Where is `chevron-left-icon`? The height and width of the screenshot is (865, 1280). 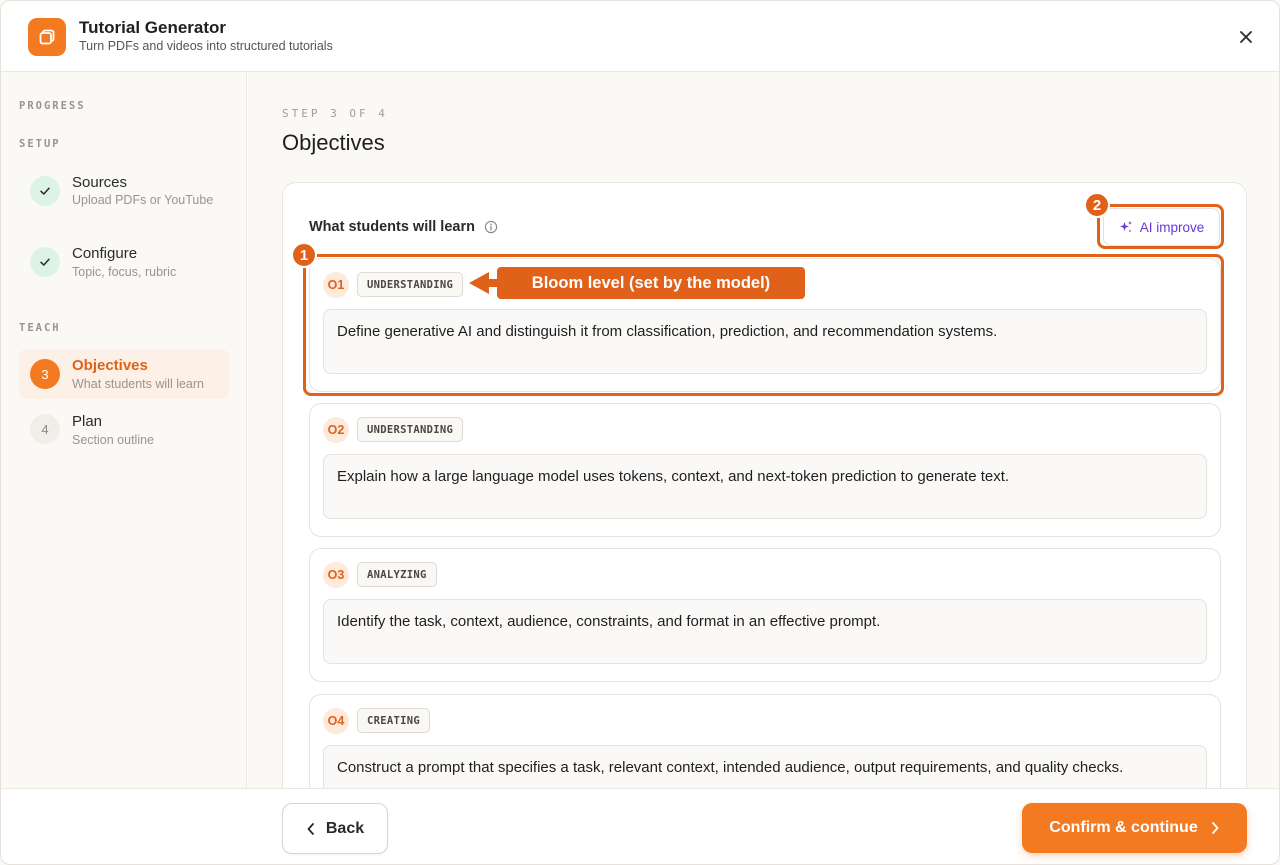
chevron-left-icon is located at coordinates (310, 828).